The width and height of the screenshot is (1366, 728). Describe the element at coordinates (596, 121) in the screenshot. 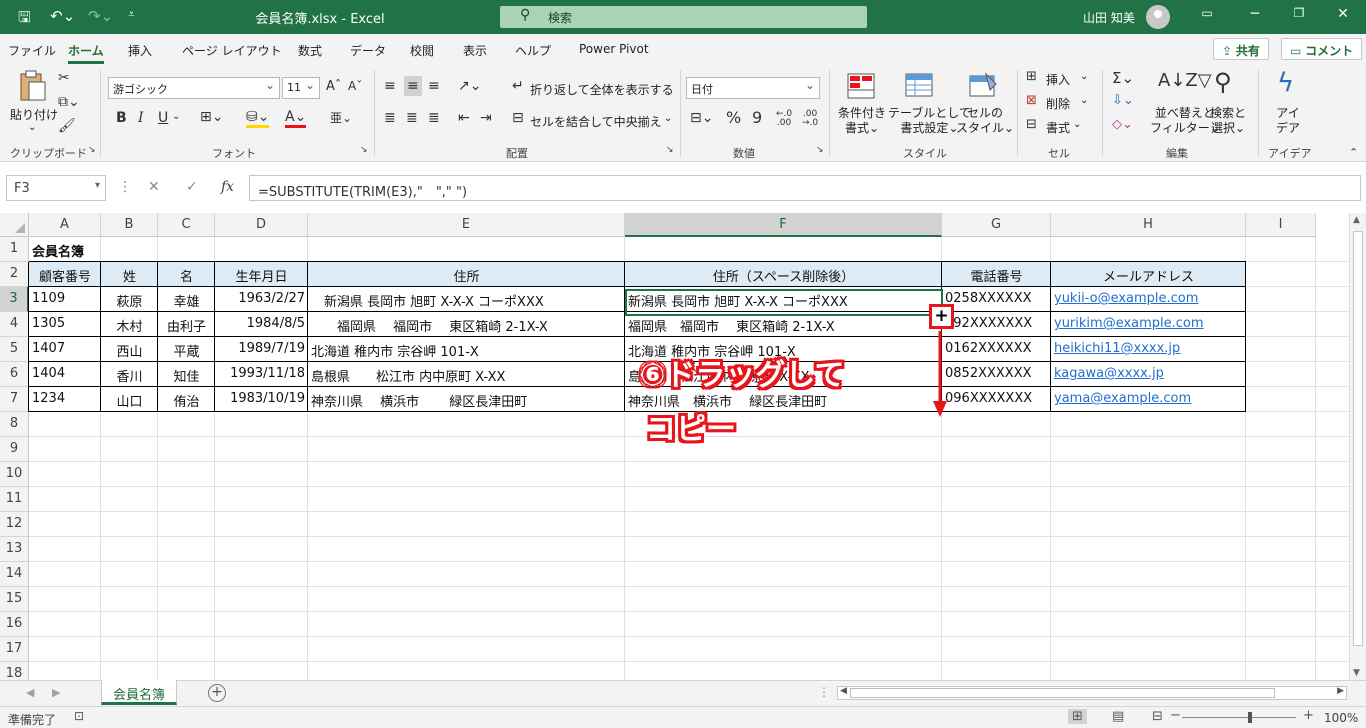

I see `merge-center-button: セルを結合して中央揃え` at that location.